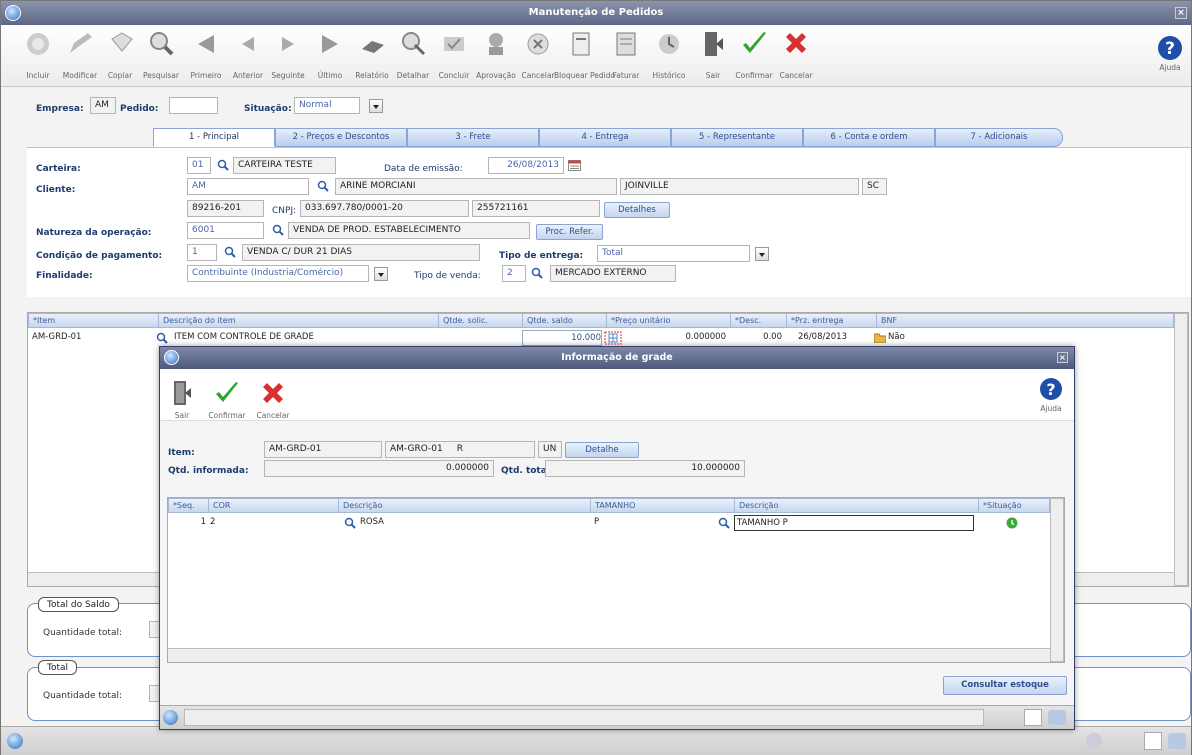 The image size is (1192, 755). I want to click on col-cor: COR, so click(274, 505).